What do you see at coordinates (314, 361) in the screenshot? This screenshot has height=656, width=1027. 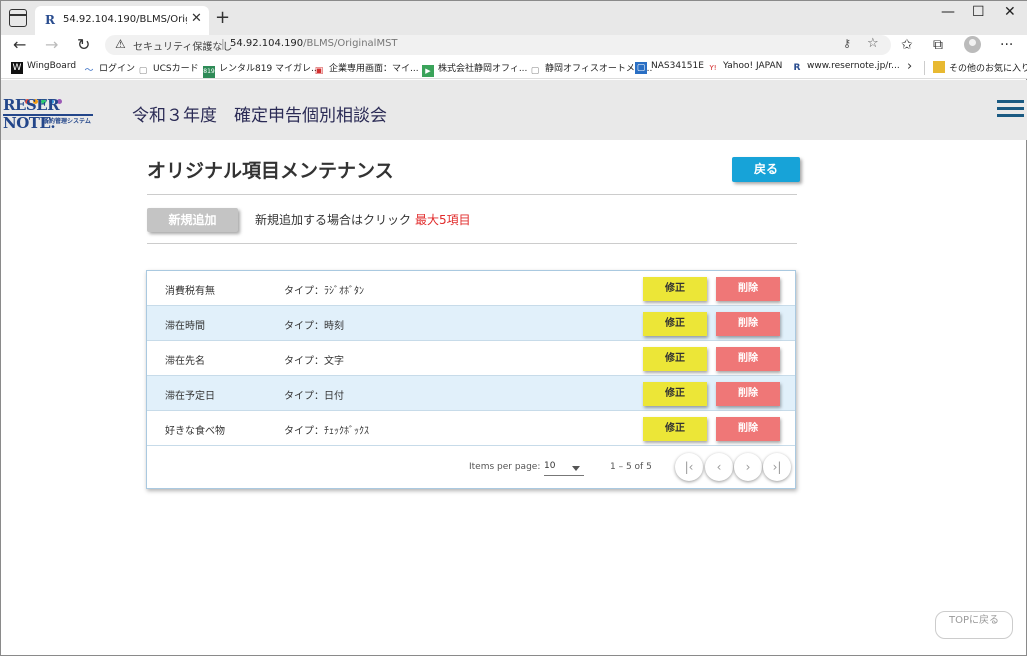 I see `item-type: タイプ：文字` at bounding box center [314, 361].